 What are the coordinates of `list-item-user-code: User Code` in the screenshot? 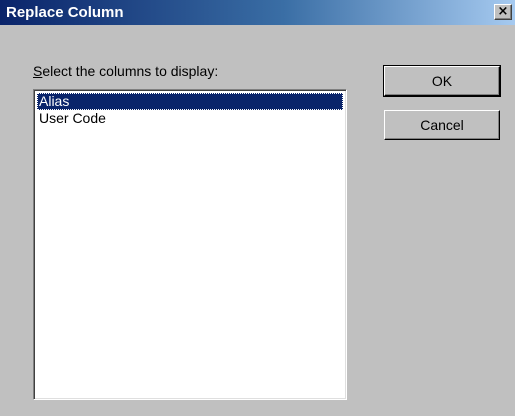 It's located at (190, 118).